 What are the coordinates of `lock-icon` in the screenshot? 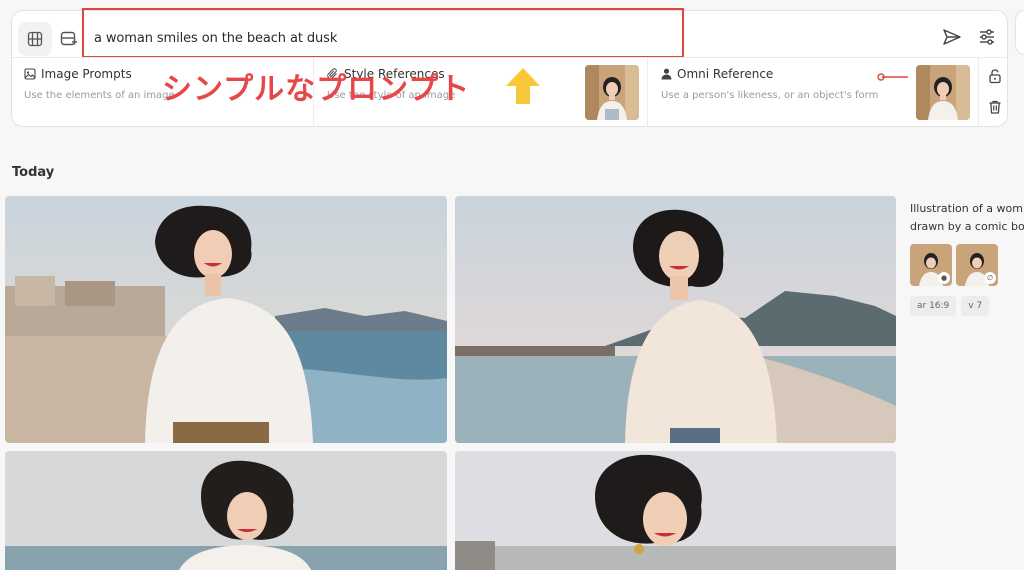 It's located at (995, 76).